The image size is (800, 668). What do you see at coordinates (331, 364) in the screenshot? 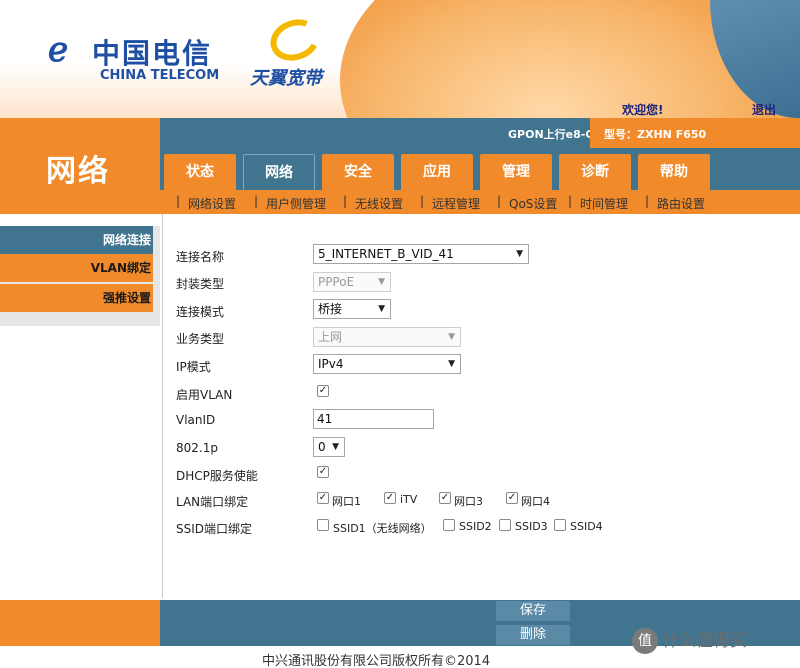
I see `ip-mode-value: IPv4` at bounding box center [331, 364].